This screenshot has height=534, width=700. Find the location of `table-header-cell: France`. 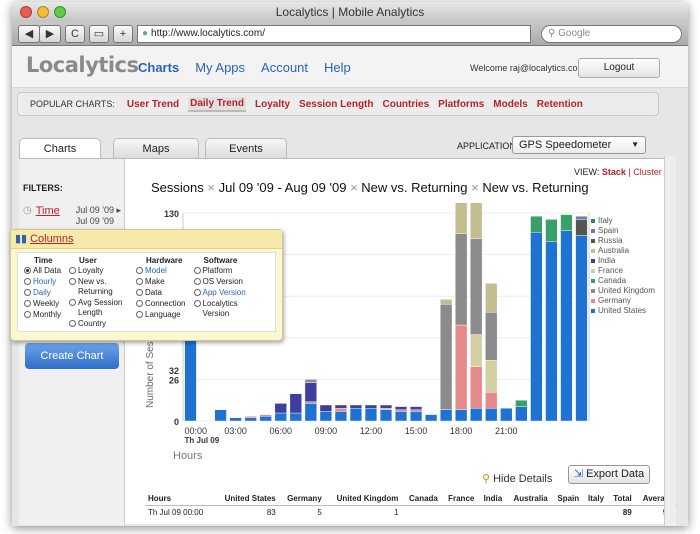

table-header-cell: France is located at coordinates (459, 499).